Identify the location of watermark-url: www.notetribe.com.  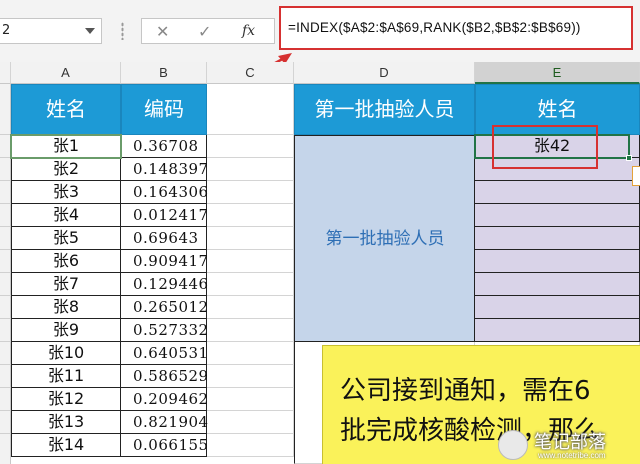
(572, 455).